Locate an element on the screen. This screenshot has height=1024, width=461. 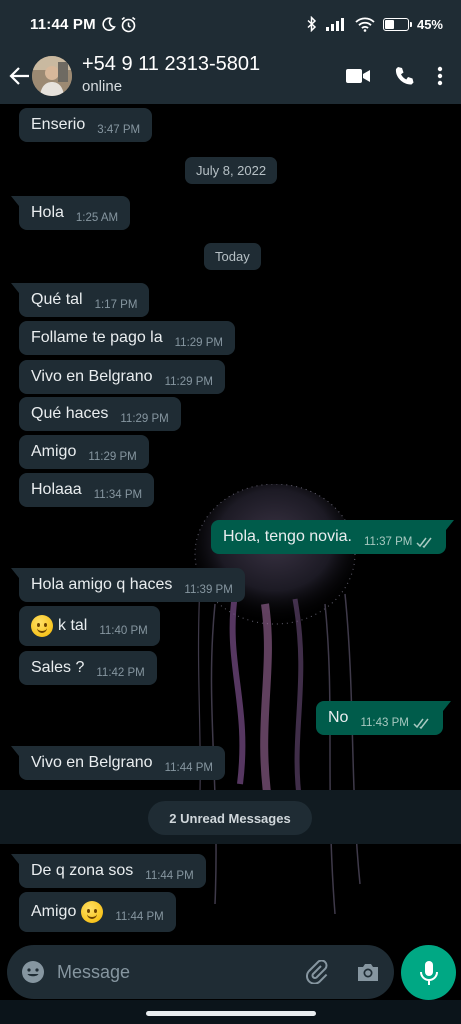
message-time: 11:42 PM is located at coordinates (120, 673).